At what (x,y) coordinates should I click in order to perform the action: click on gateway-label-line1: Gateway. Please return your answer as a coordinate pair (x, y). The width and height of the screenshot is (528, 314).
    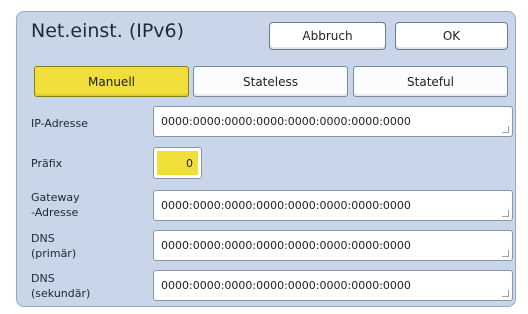
    Looking at the image, I should click on (55, 197).